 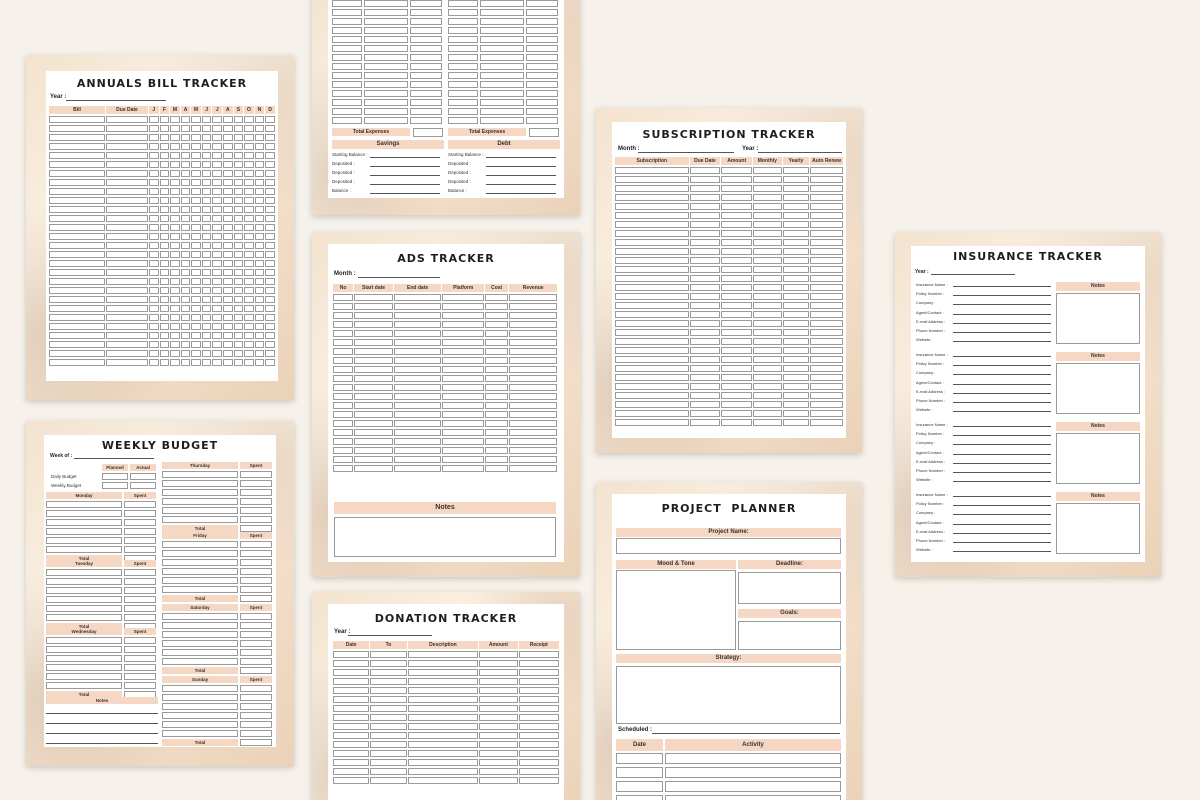 I want to click on total-cell, so click(x=256, y=742).